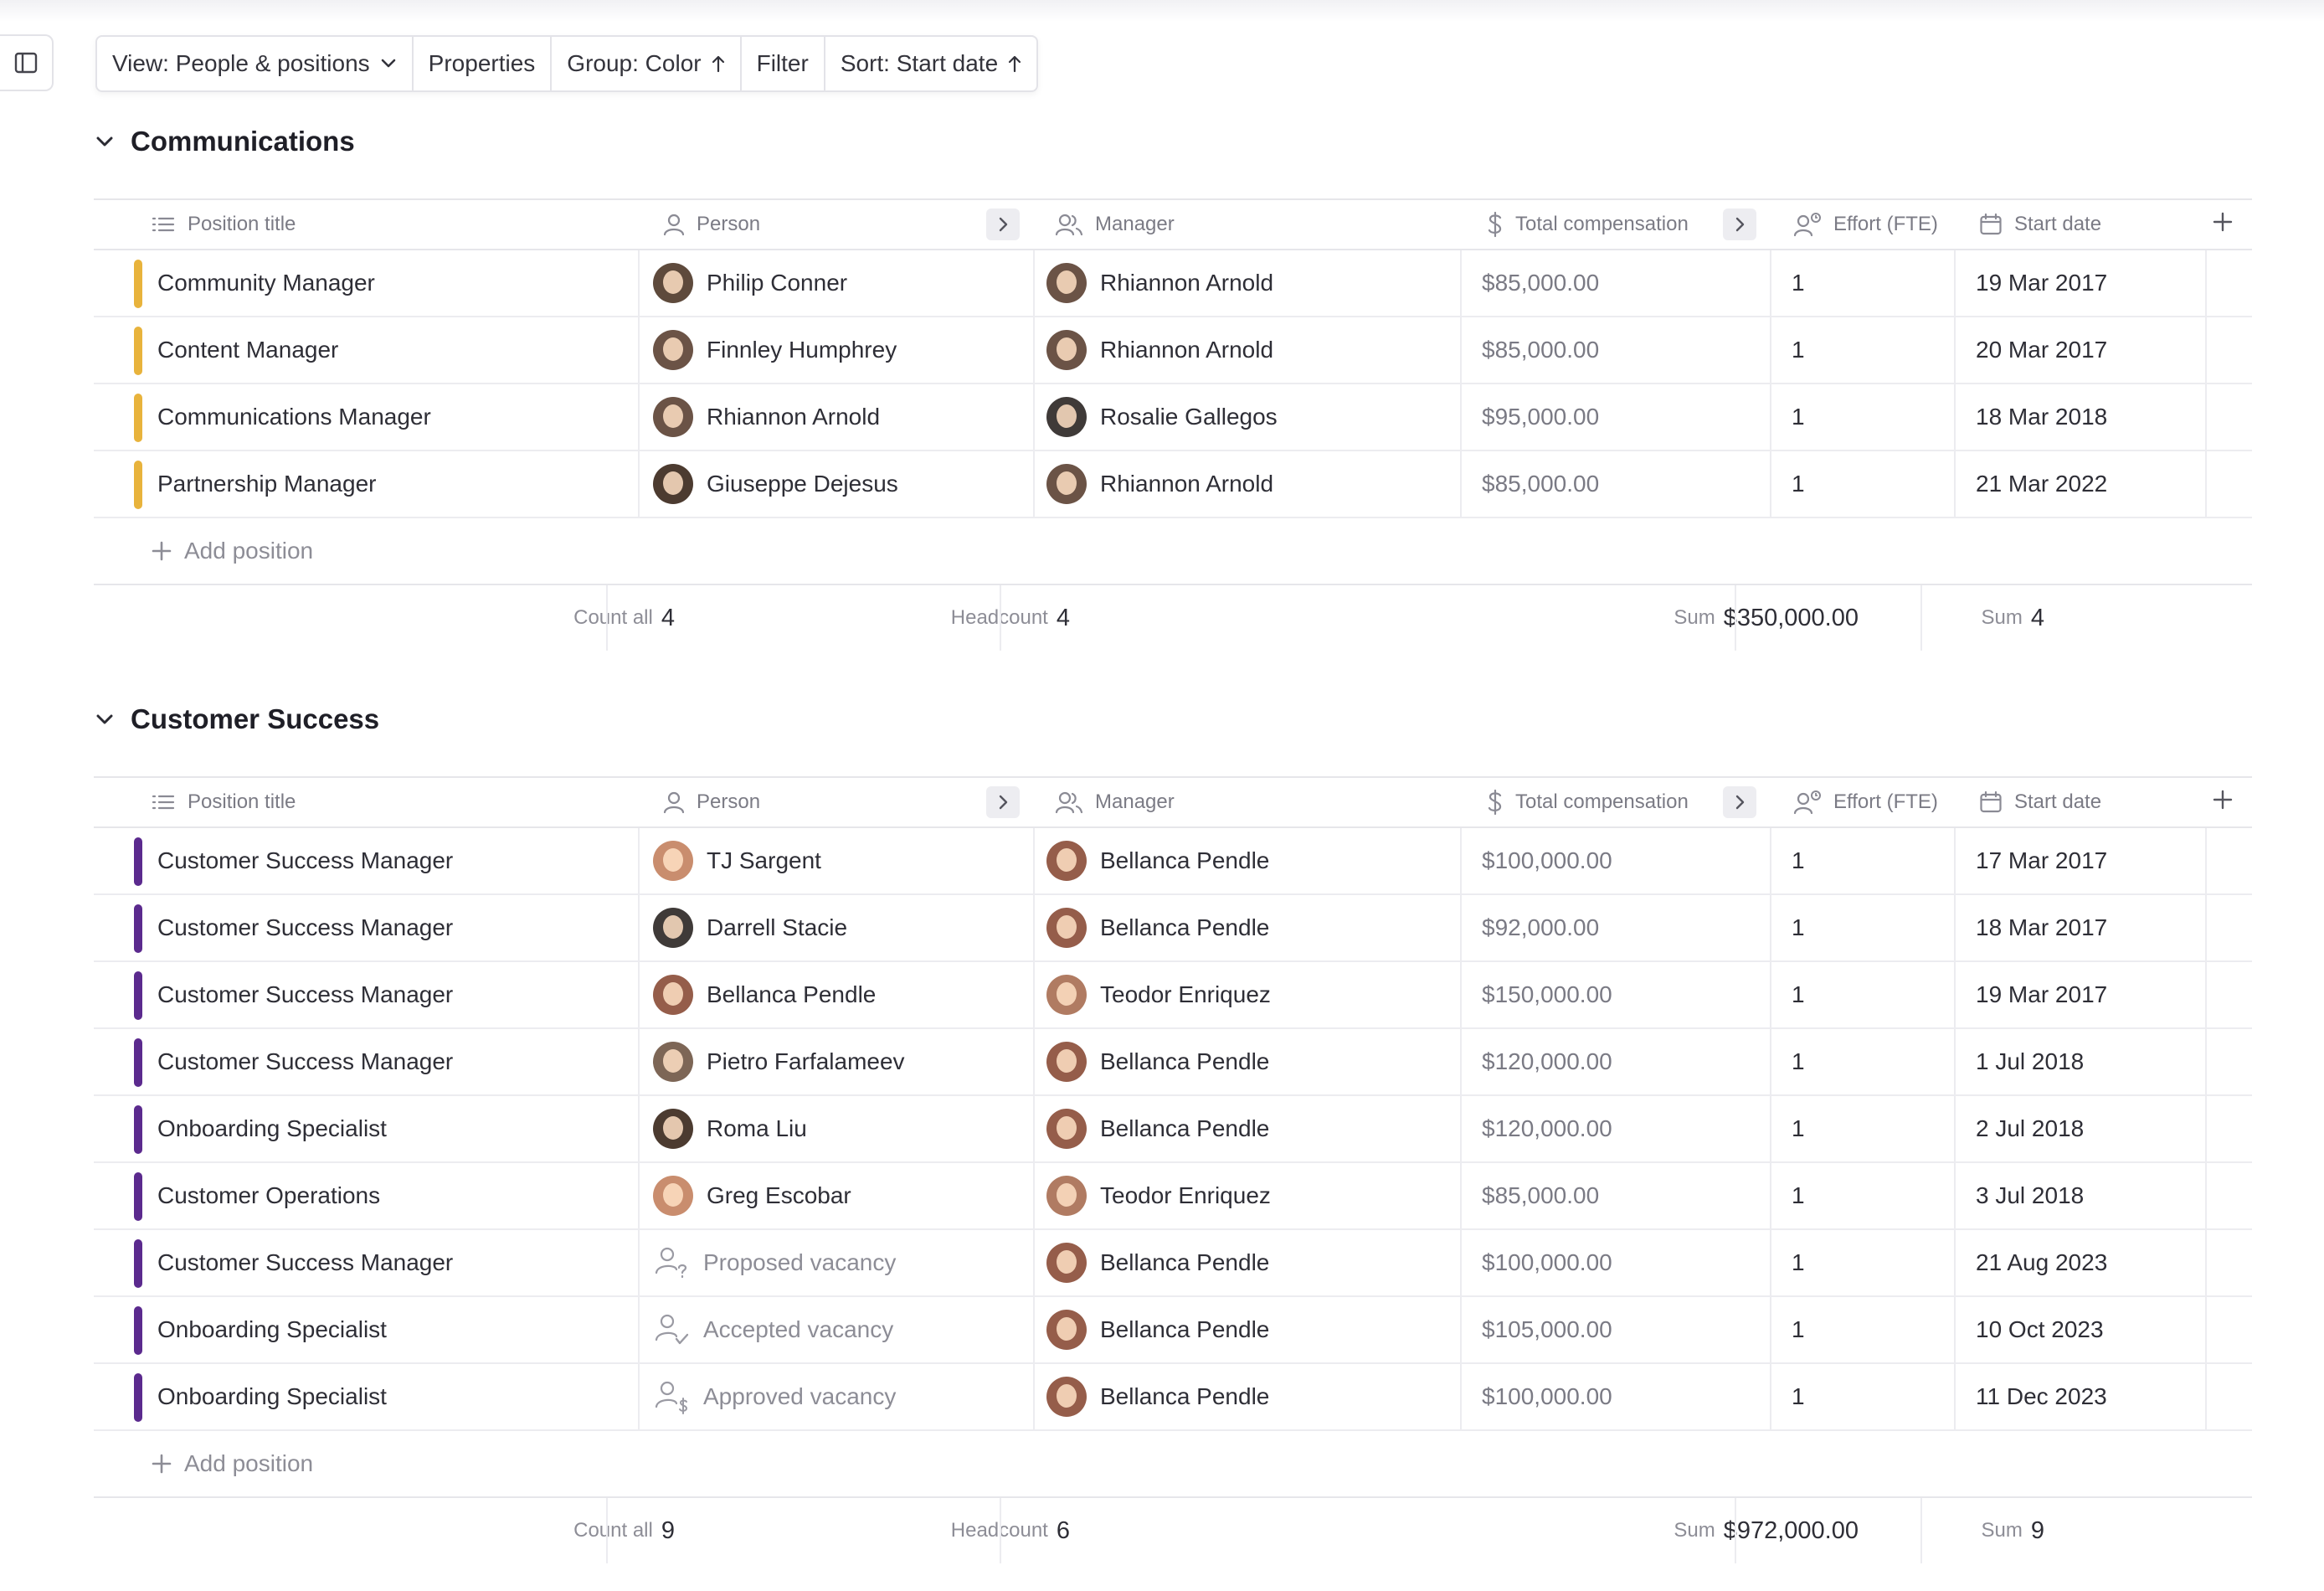 This screenshot has height=1591, width=2324. What do you see at coordinates (2030, 1061) in the screenshot?
I see `start-date-cell: 1 Jul 2018` at bounding box center [2030, 1061].